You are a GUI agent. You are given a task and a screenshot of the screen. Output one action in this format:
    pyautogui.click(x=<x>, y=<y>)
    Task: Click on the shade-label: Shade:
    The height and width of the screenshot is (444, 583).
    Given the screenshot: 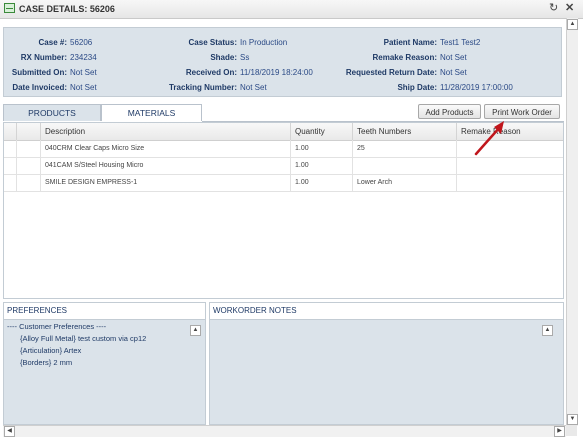 What is the action you would take?
    pyautogui.click(x=223, y=57)
    